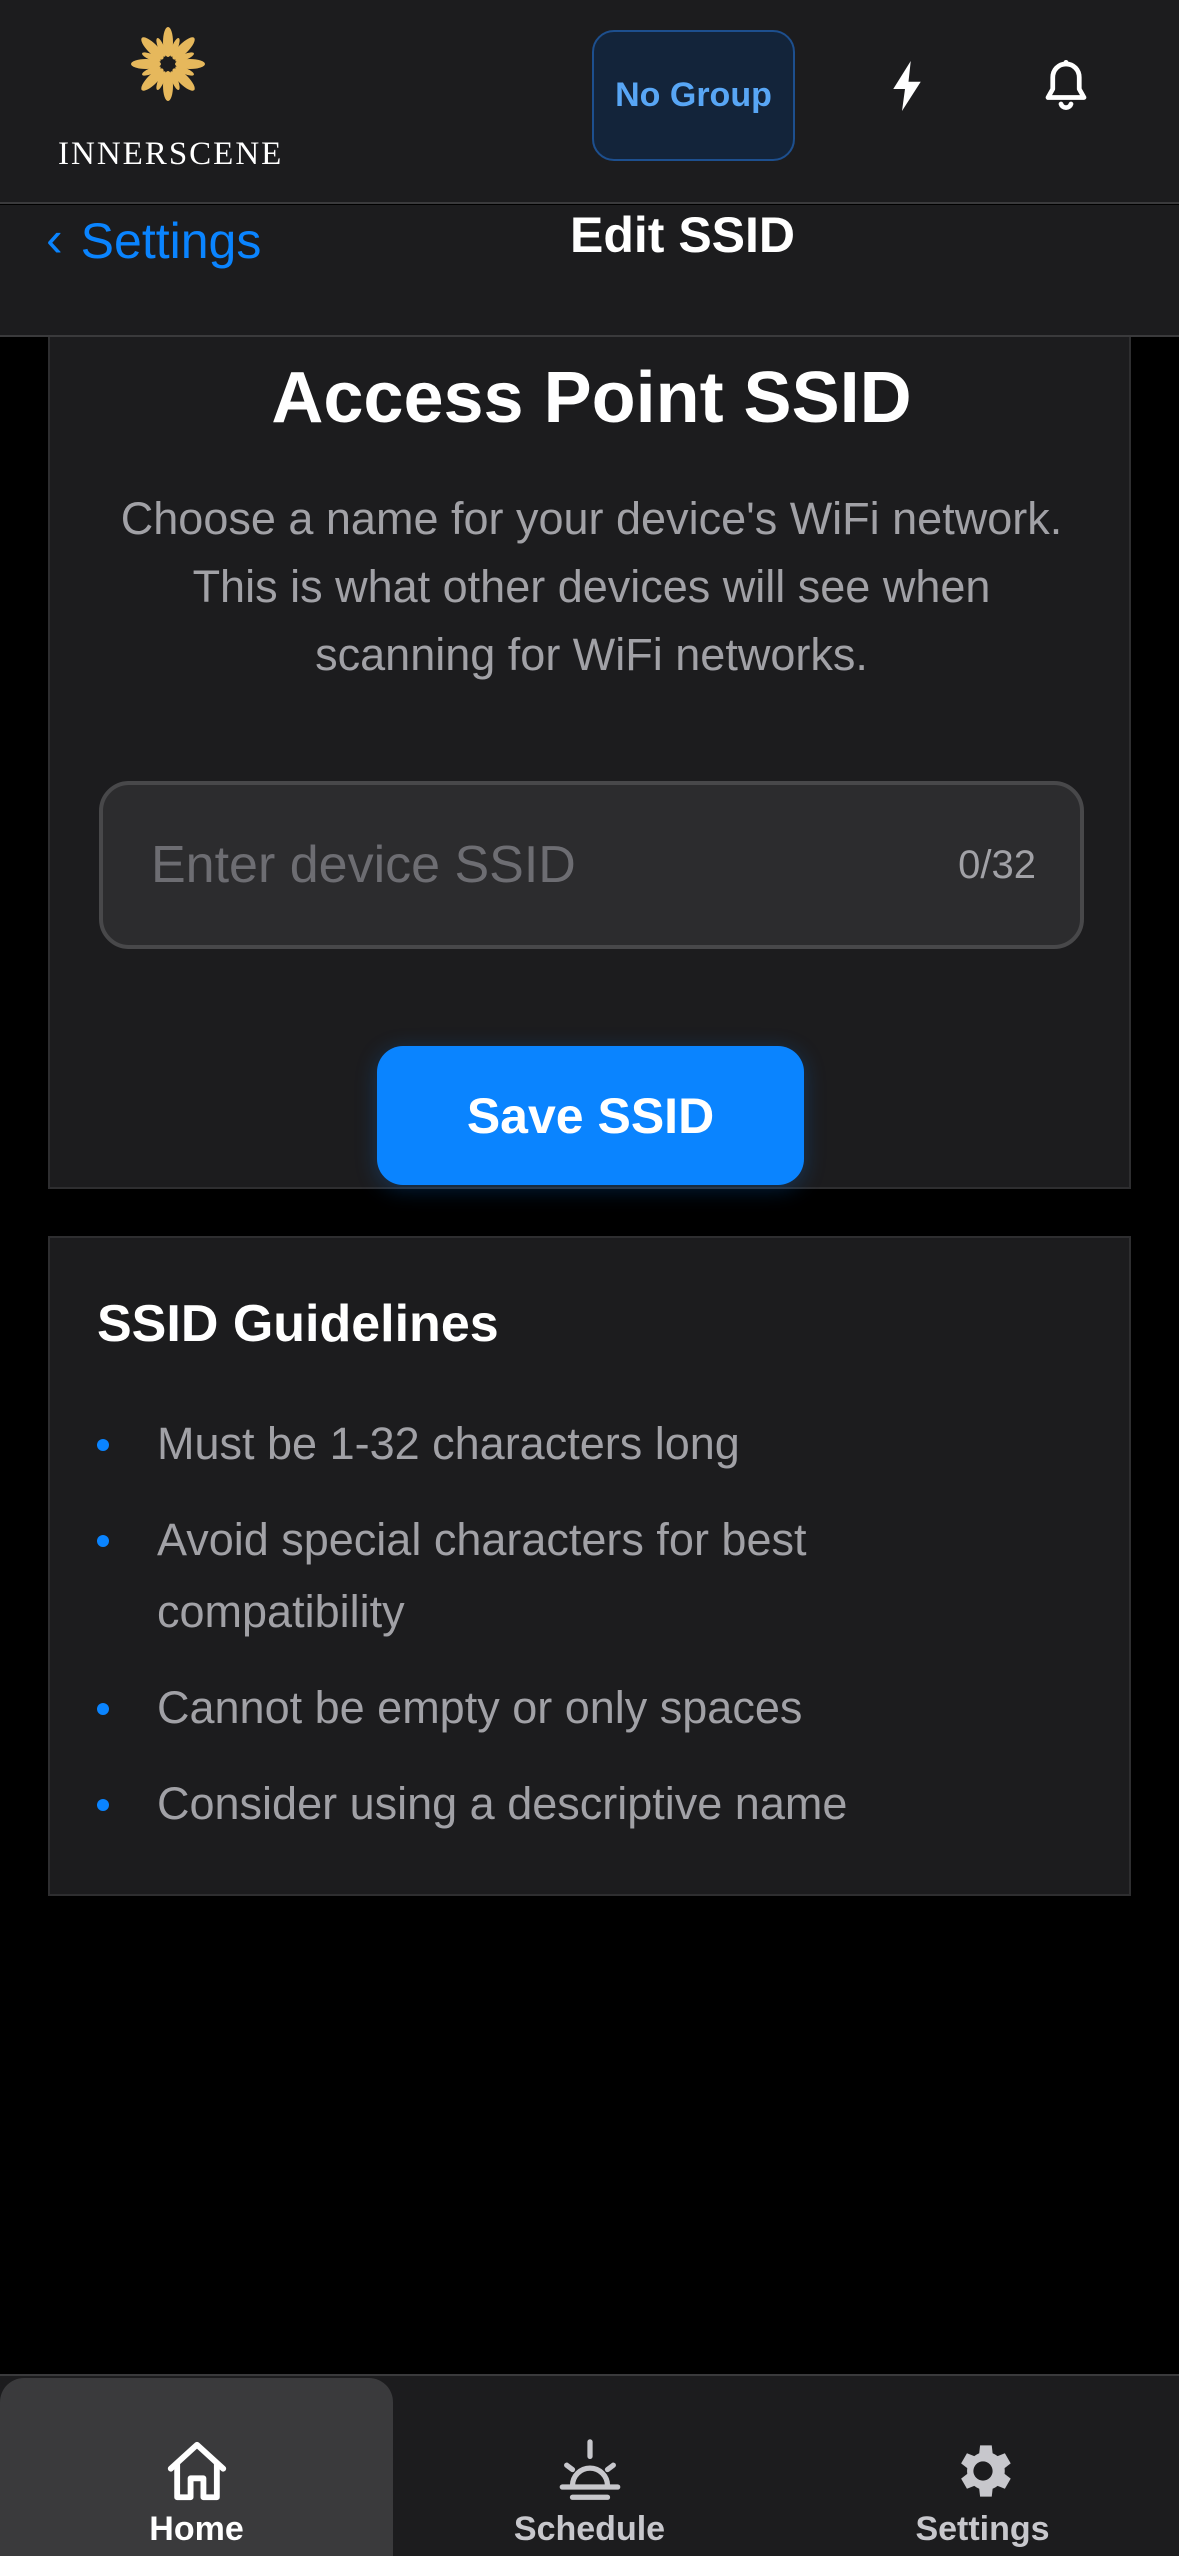  I want to click on bell-icon, so click(1066, 86).